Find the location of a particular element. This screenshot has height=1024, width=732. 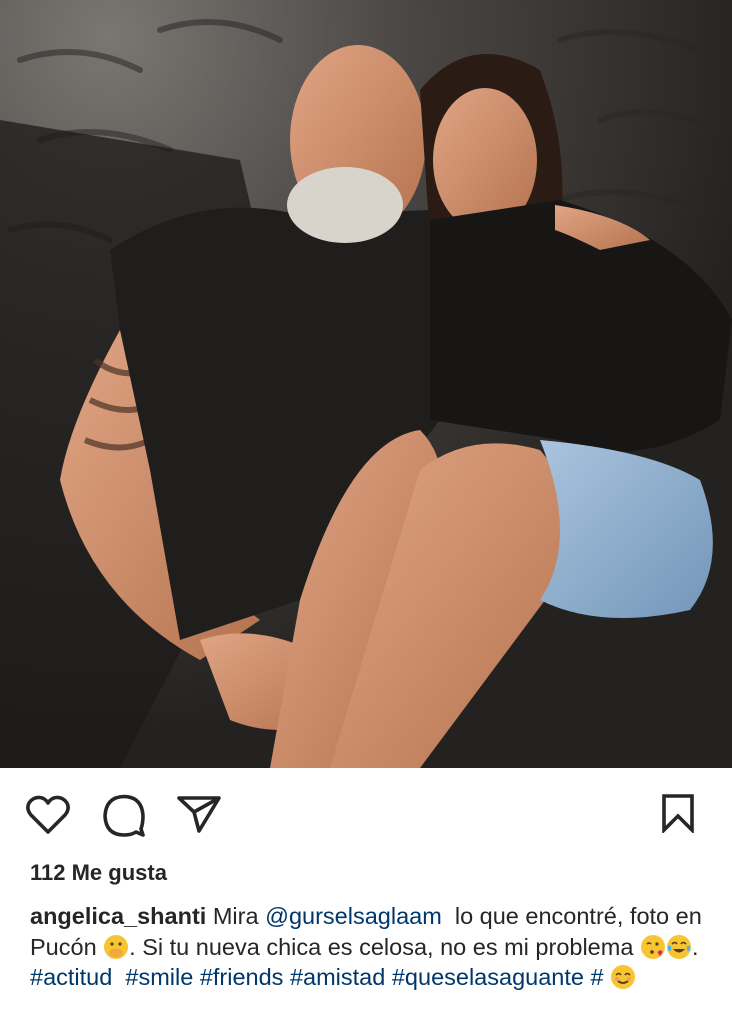

caption-text: lo que is located at coordinates (486, 916).